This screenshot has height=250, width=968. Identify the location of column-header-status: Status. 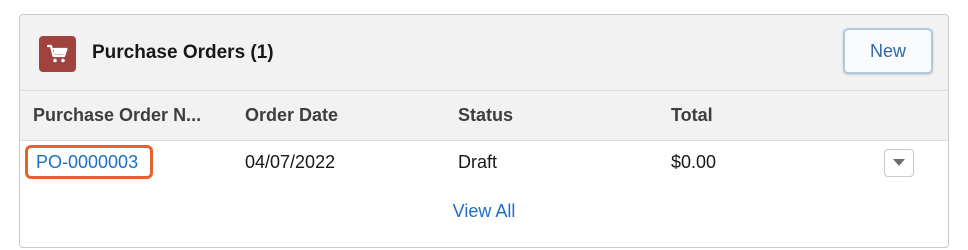
(485, 115).